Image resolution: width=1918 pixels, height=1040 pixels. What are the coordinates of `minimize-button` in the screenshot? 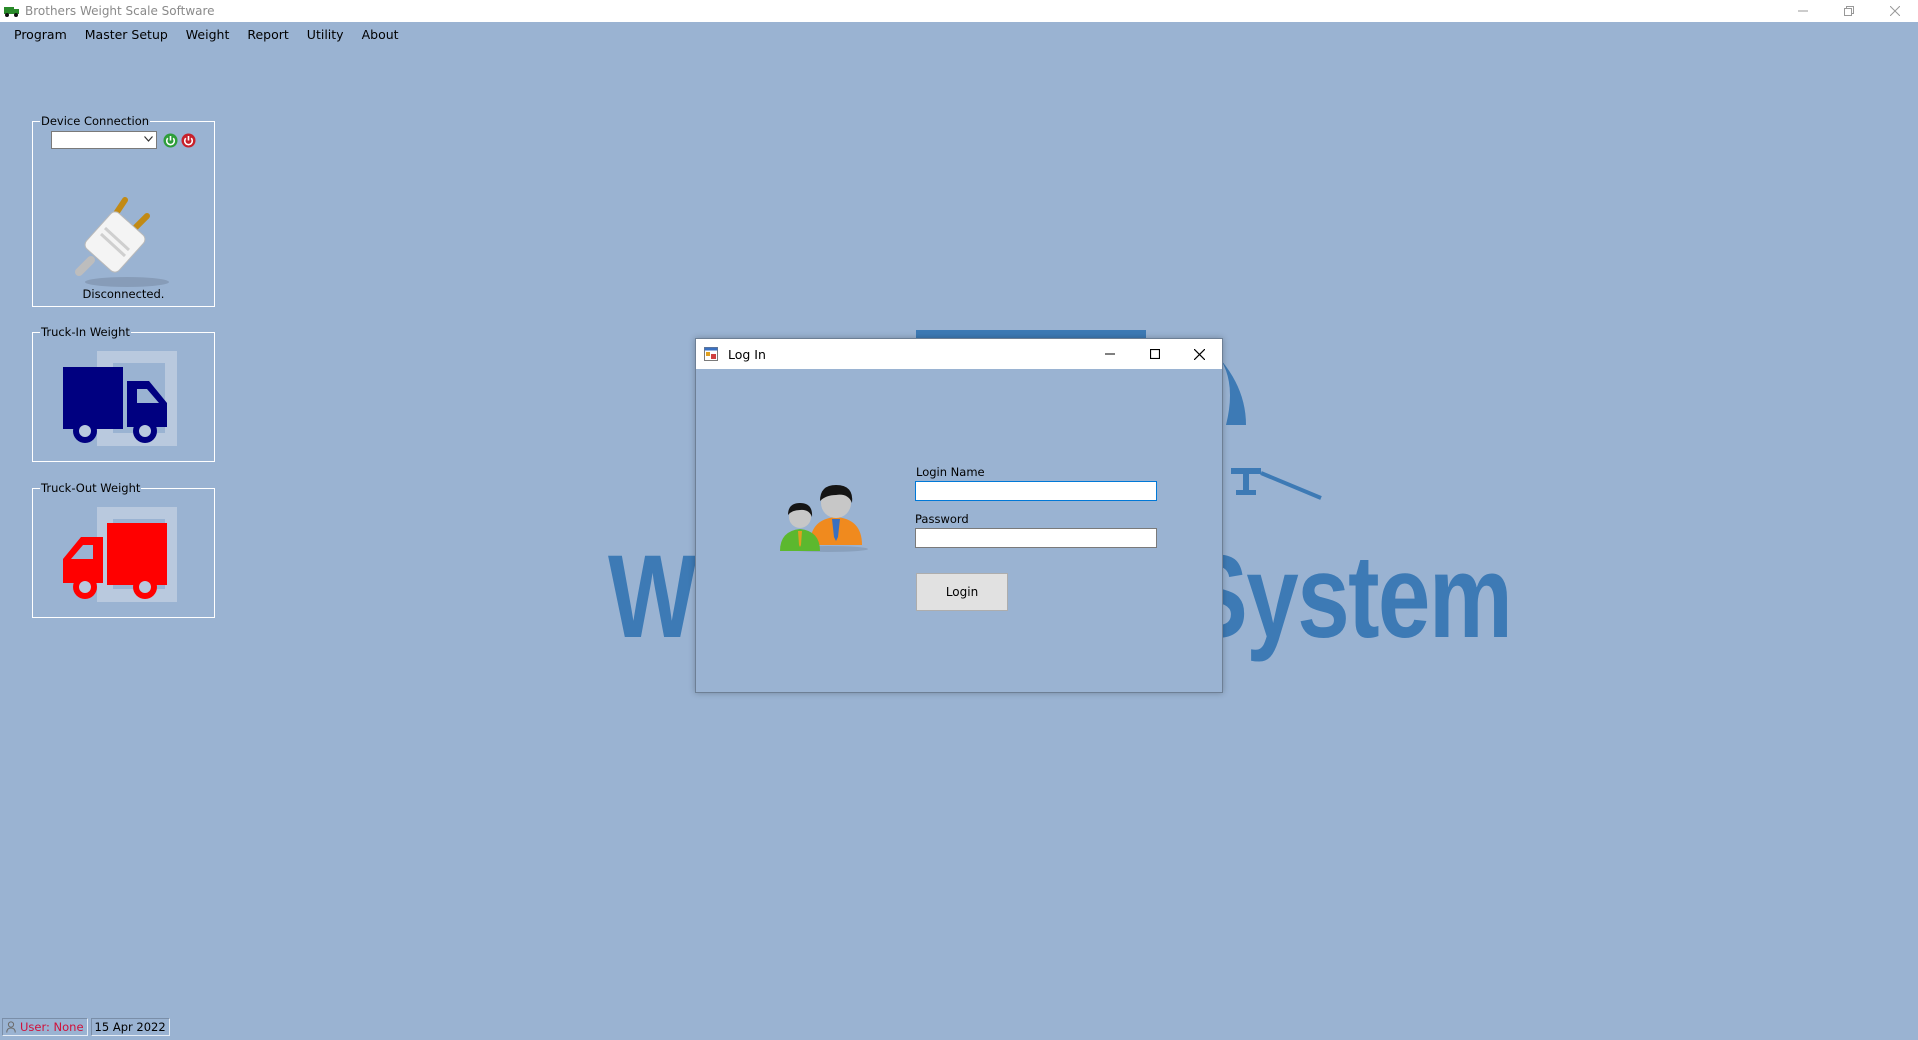 It's located at (1803, 11).